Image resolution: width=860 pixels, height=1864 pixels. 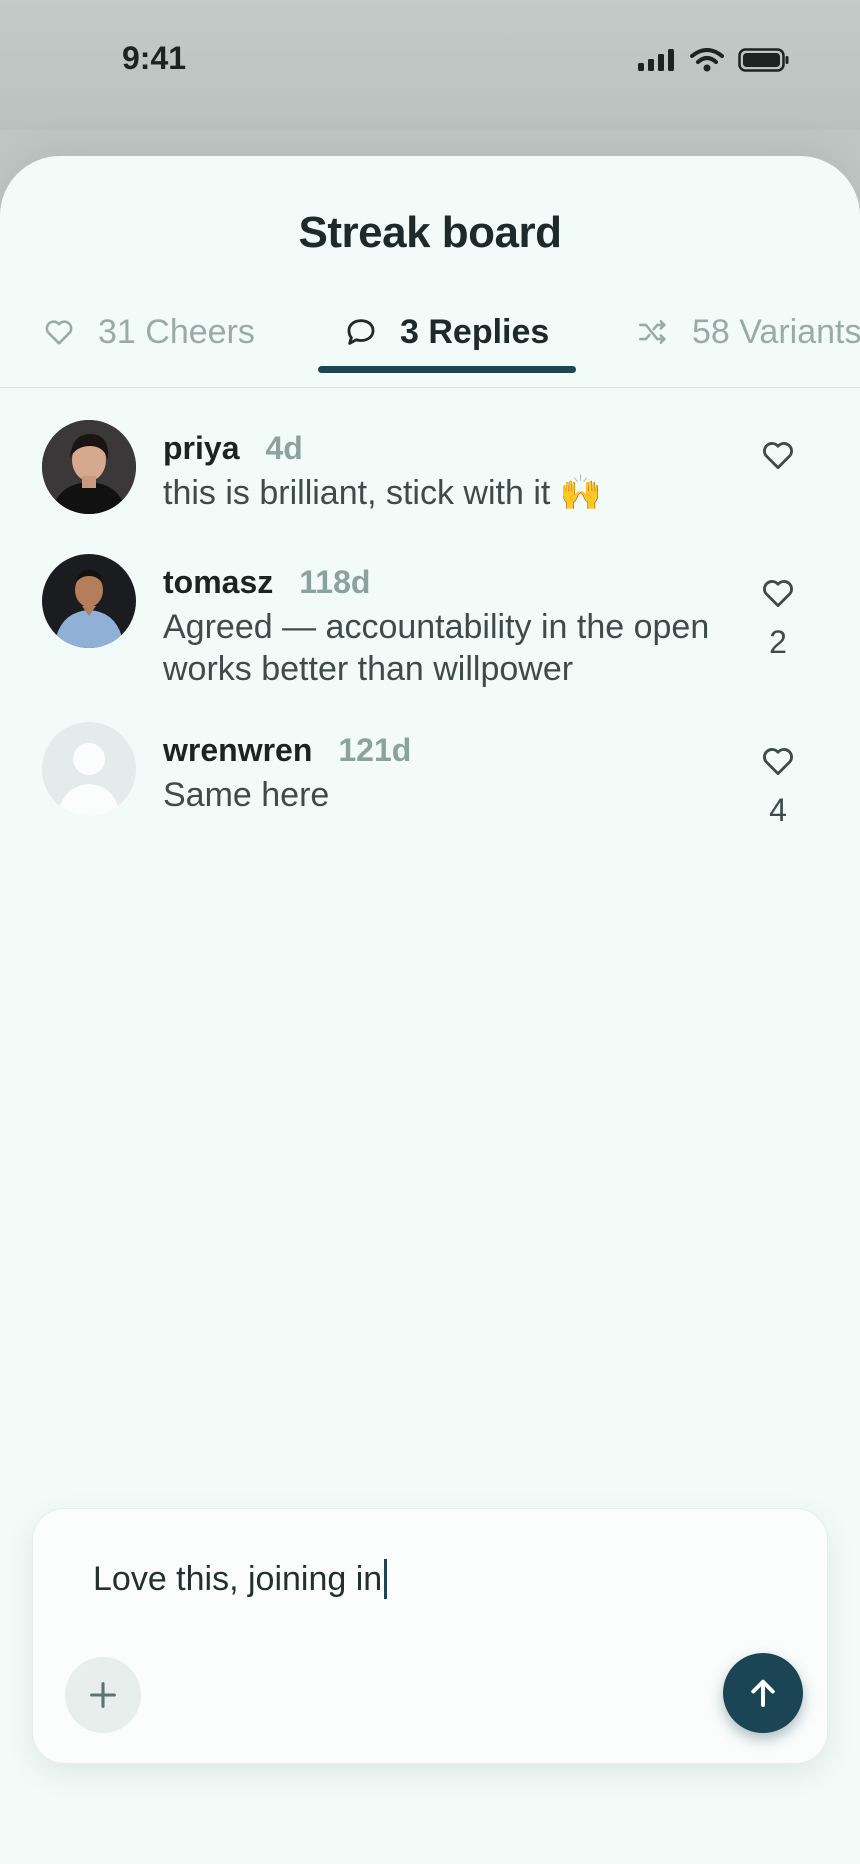 I want to click on reply-input-value: Love this, joining in, so click(x=238, y=1578).